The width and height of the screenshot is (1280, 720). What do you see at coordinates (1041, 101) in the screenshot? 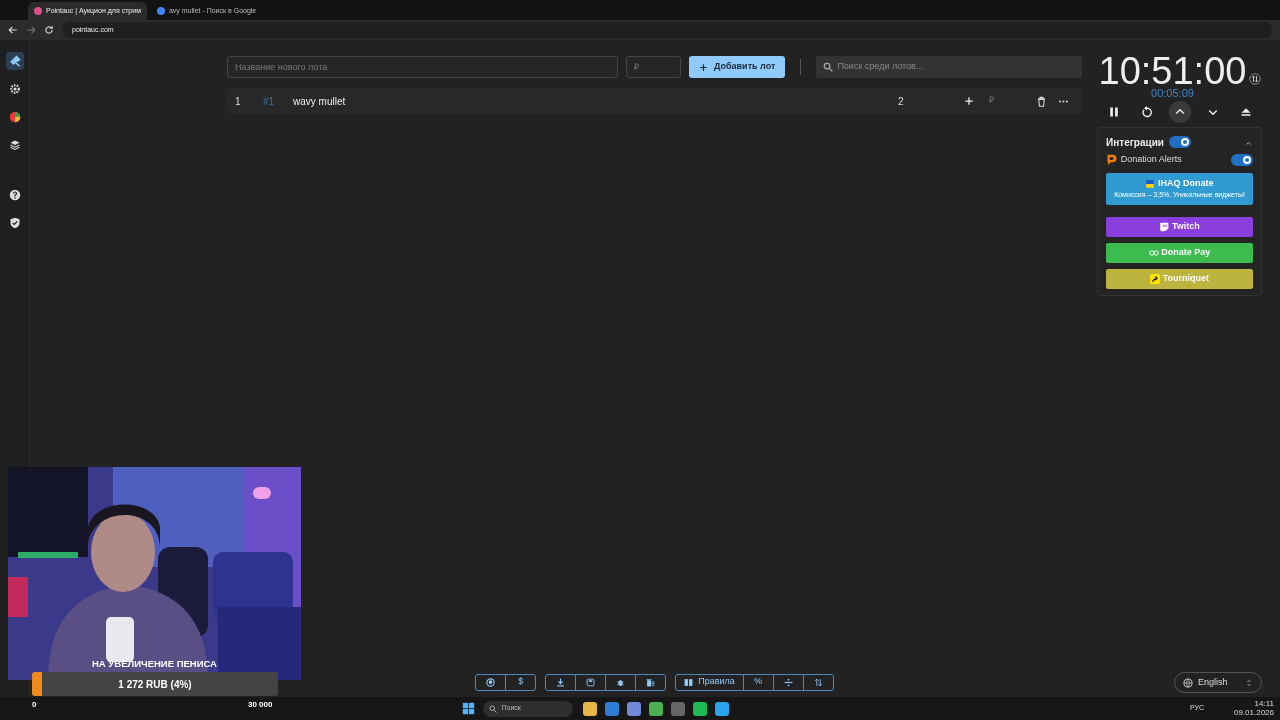
I see `trash-icon` at bounding box center [1041, 101].